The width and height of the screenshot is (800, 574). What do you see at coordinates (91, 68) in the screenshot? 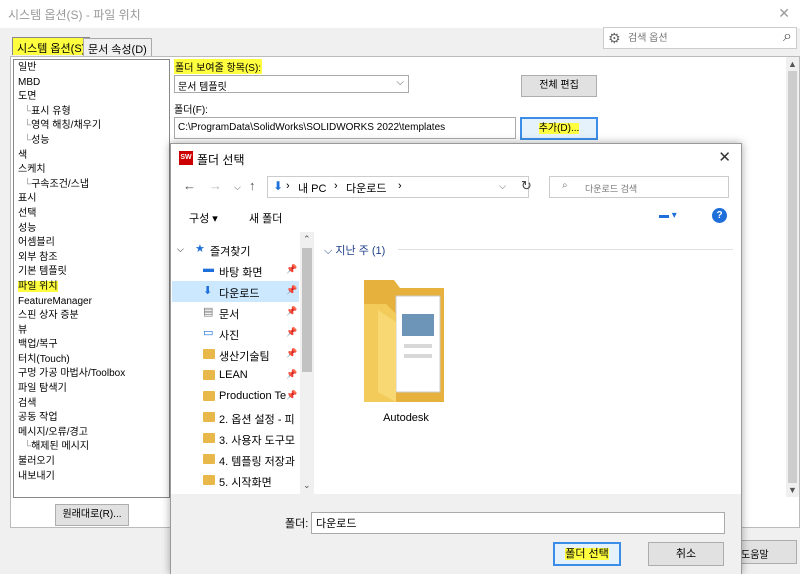
I see `tree-item: 일반` at bounding box center [91, 68].